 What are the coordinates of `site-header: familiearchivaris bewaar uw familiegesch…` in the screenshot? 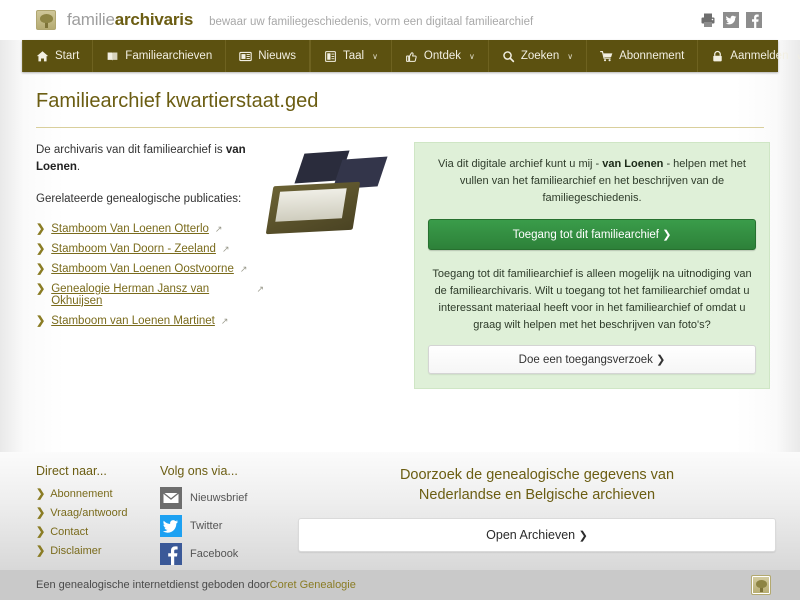 It's located at (400, 20).